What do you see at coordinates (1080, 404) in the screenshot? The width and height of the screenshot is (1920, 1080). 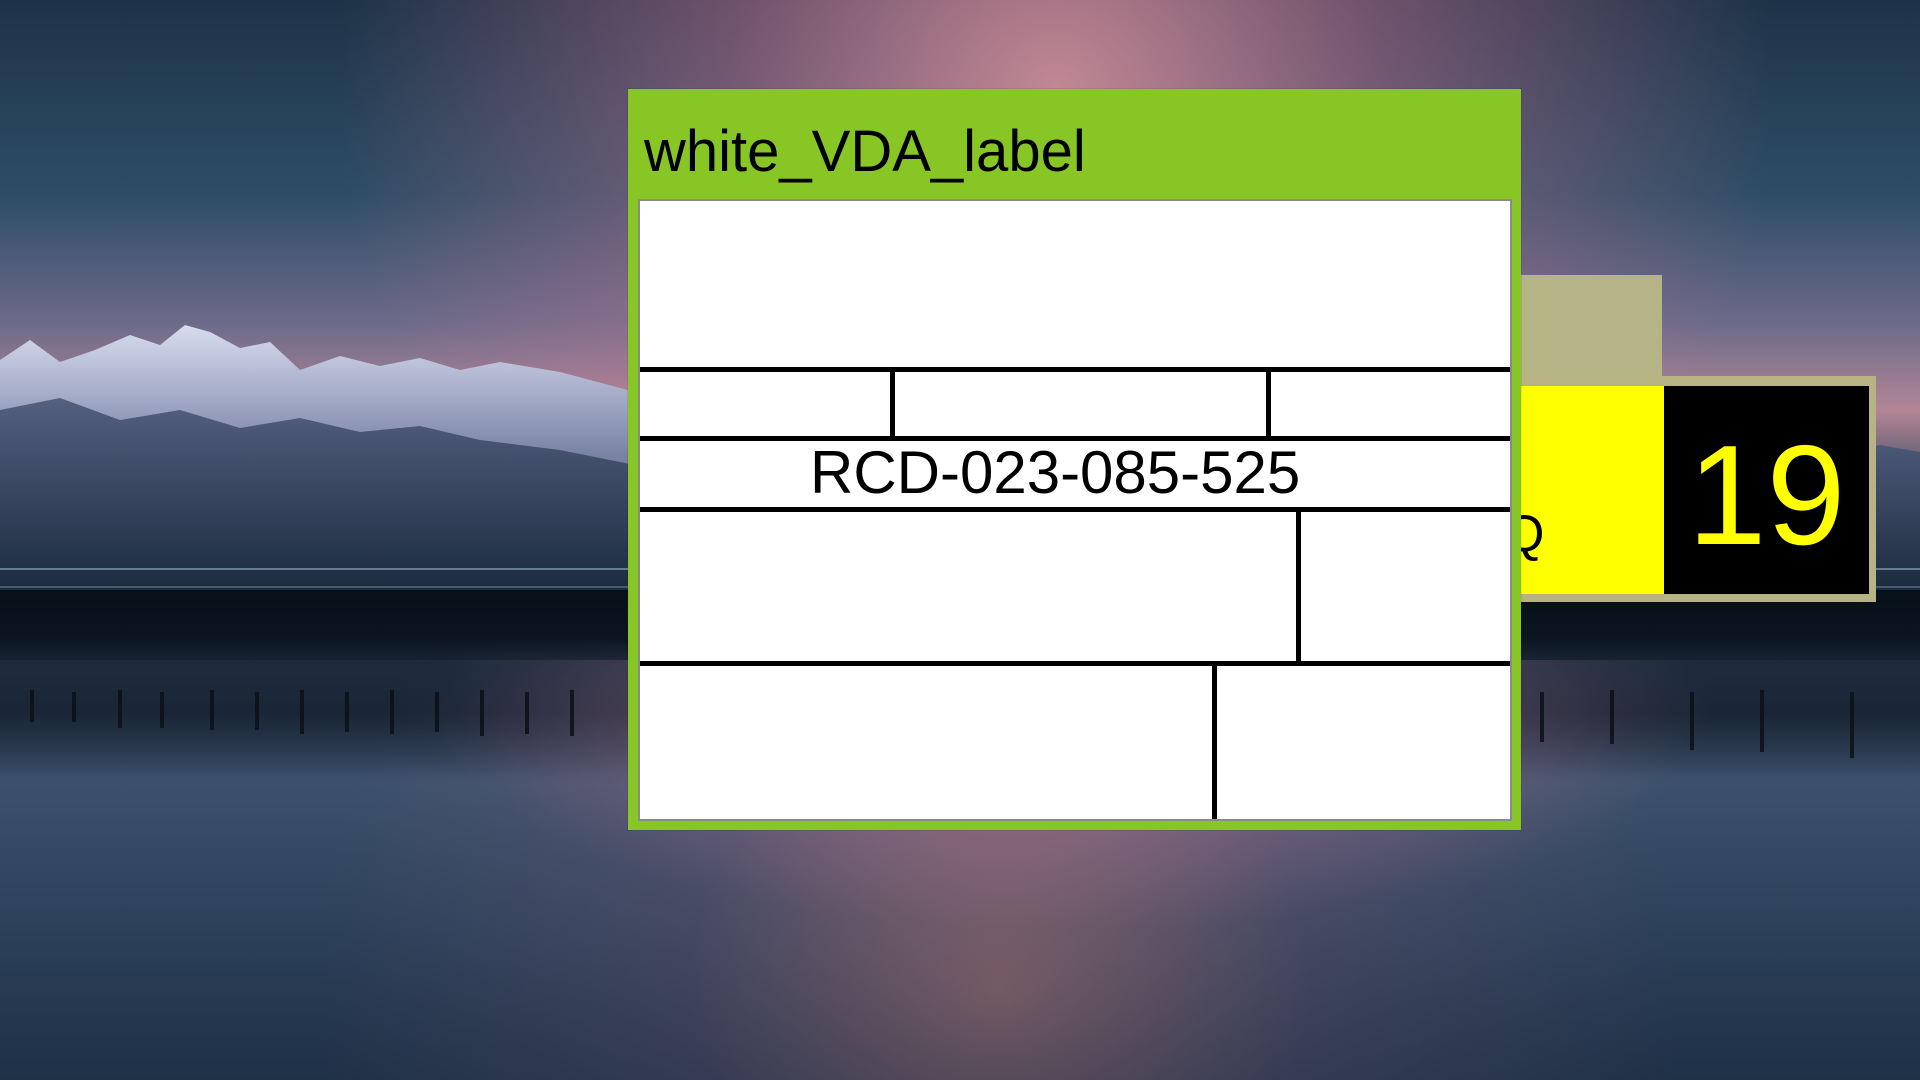 I see `label-field-row2-middle` at bounding box center [1080, 404].